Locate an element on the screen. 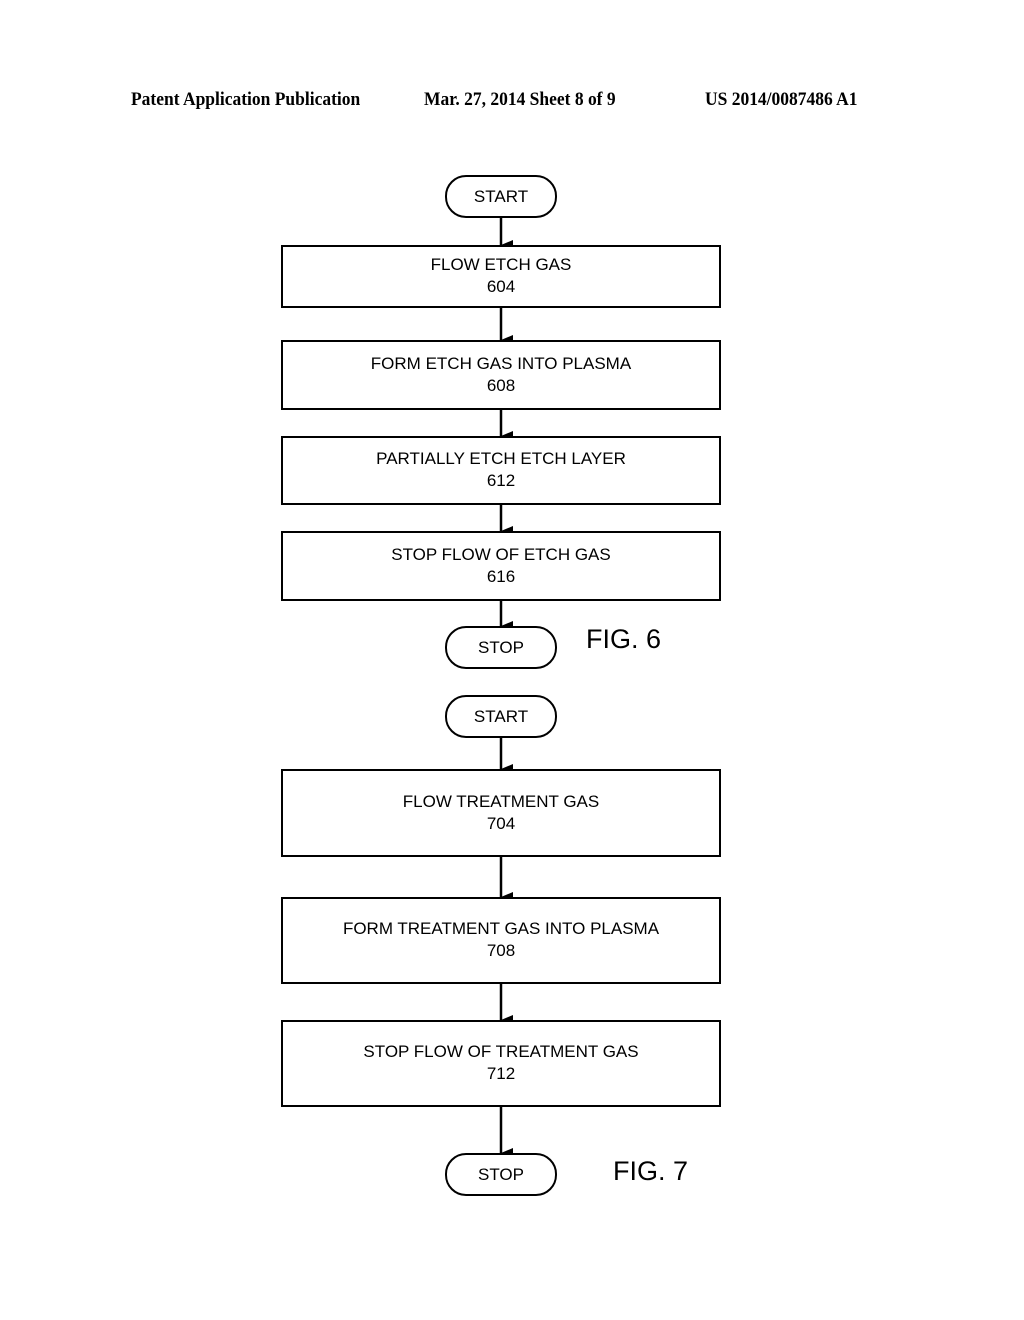 This screenshot has height=1320, width=1024. fig7-step-712: STOP FLOW OF TREATMENT GAS 712 is located at coordinates (501, 1063).